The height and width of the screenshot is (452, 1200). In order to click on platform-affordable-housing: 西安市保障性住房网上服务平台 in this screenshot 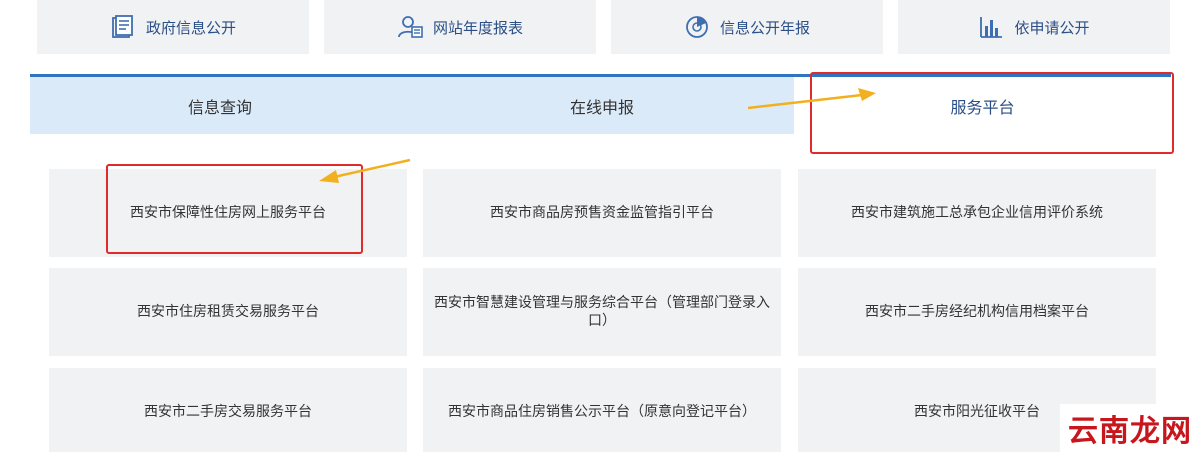, I will do `click(228, 213)`.